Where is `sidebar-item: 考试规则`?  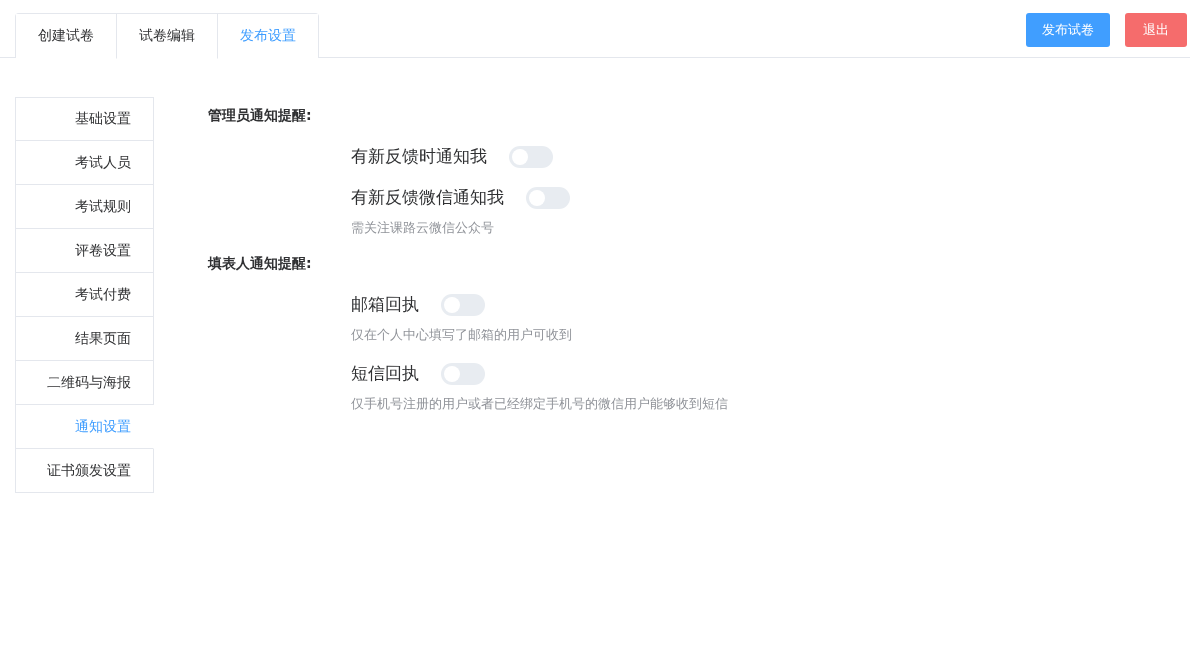
sidebar-item: 考试规则 is located at coordinates (84, 207).